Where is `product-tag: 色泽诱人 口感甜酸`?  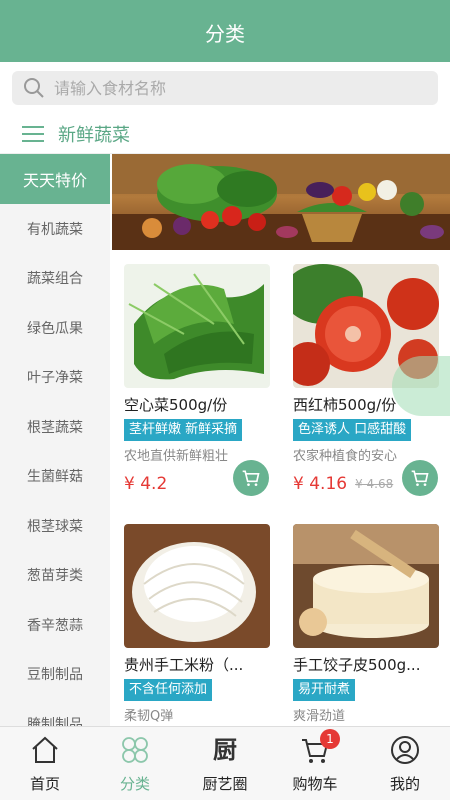
product-tag: 色泽诱人 口感甜酸 is located at coordinates (352, 430).